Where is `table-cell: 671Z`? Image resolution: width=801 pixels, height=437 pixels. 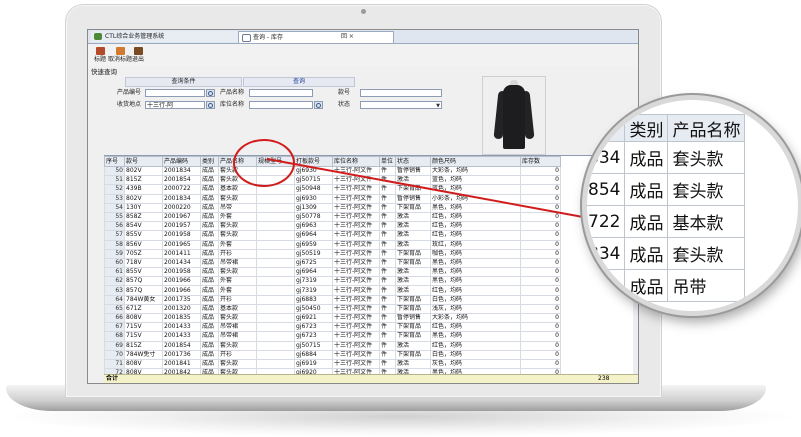
table-cell: 671Z is located at coordinates (143, 309).